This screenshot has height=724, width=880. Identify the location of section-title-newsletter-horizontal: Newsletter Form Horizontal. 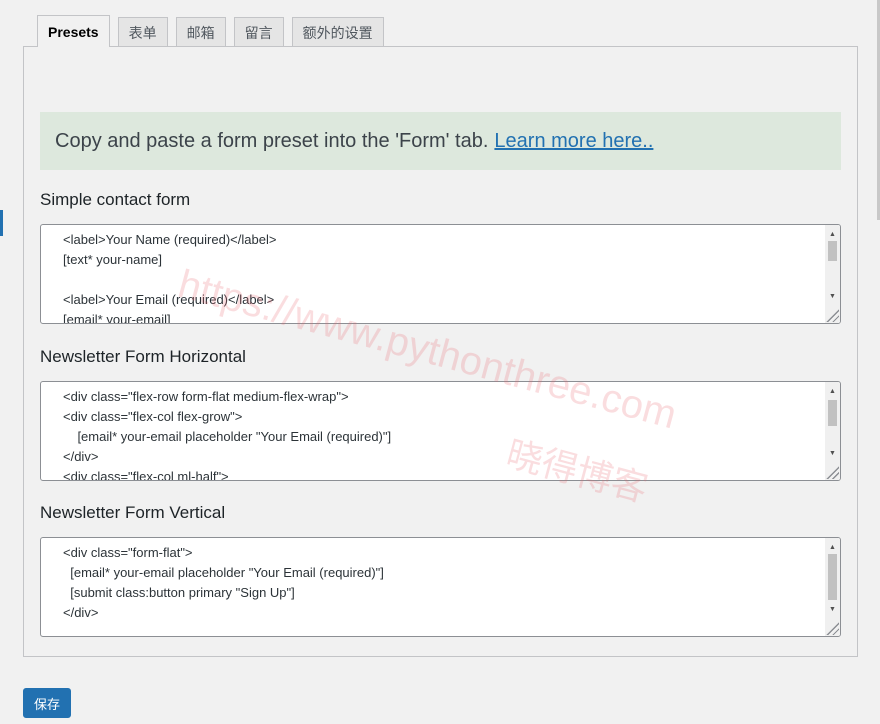
(143, 356).